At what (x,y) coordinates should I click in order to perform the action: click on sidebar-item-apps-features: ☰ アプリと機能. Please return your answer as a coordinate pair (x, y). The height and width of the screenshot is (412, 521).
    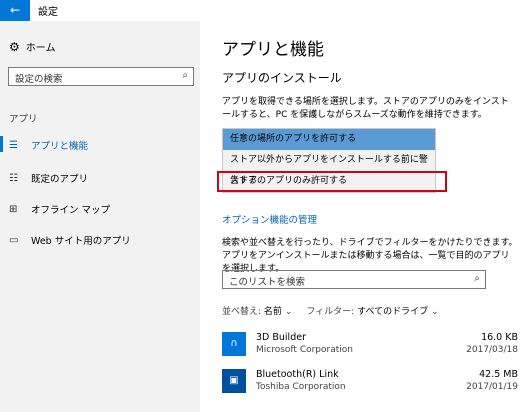
    Looking at the image, I should click on (49, 145).